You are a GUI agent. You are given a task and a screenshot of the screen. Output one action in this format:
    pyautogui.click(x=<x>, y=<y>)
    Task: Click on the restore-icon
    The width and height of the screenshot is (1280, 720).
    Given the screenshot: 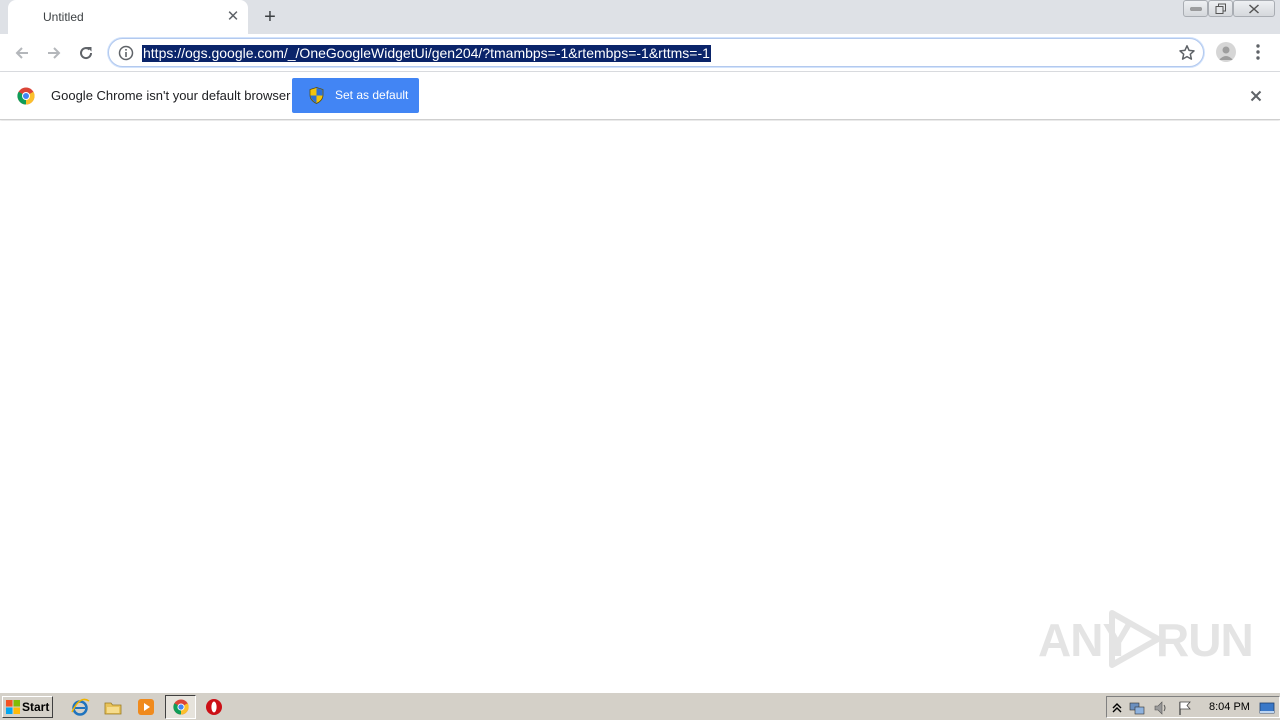 What is the action you would take?
    pyautogui.click(x=1220, y=8)
    